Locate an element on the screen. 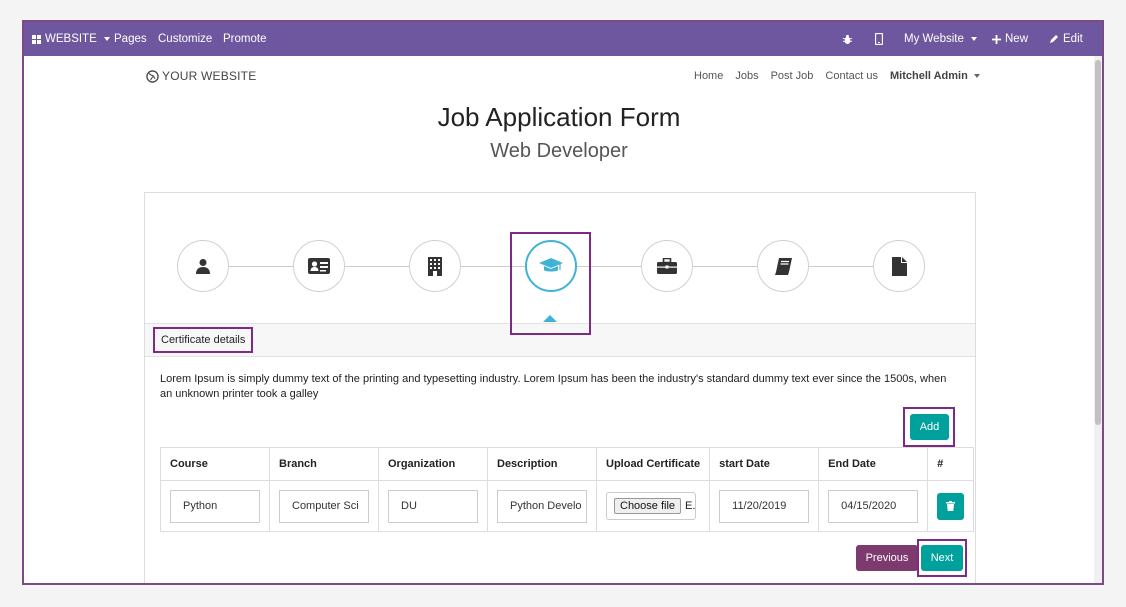 This screenshot has height=607, width=1126. column-header-organization: Organization is located at coordinates (433, 464).